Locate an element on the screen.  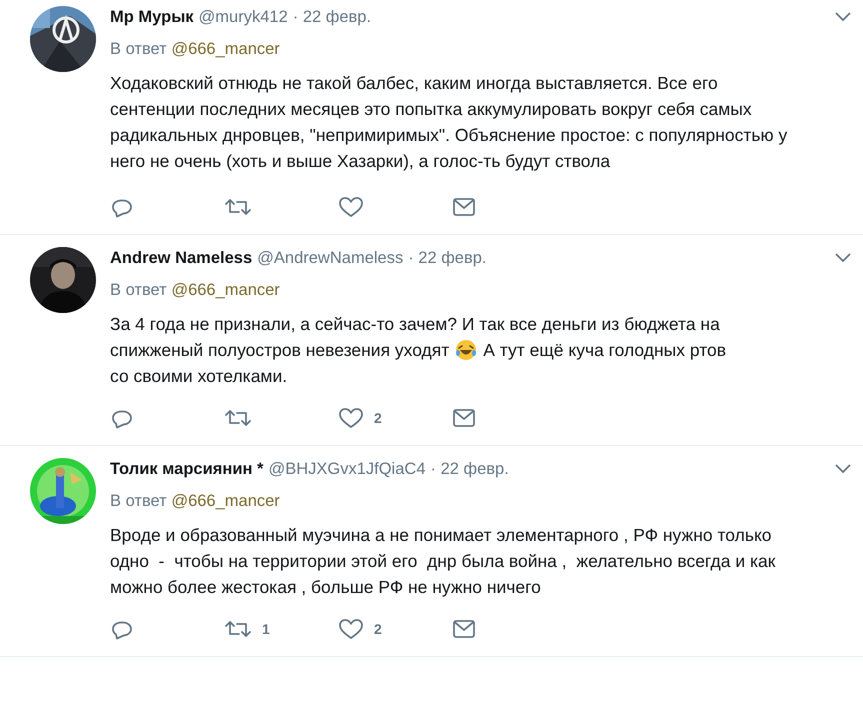
tweet-text: За 4 года не признали, а сейчас-то зачем? И так все деньги из бюджета на is located at coordinates (415, 324).